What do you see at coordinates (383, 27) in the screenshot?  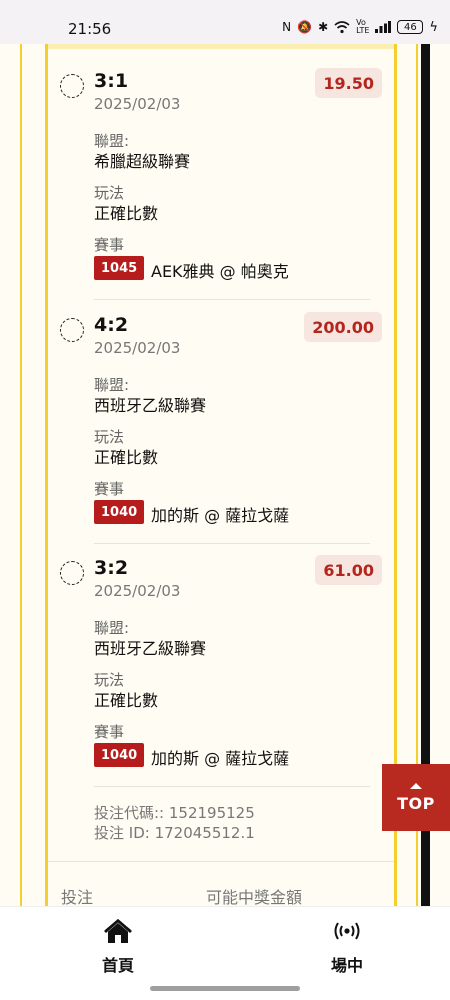 I see `signal-icon` at bounding box center [383, 27].